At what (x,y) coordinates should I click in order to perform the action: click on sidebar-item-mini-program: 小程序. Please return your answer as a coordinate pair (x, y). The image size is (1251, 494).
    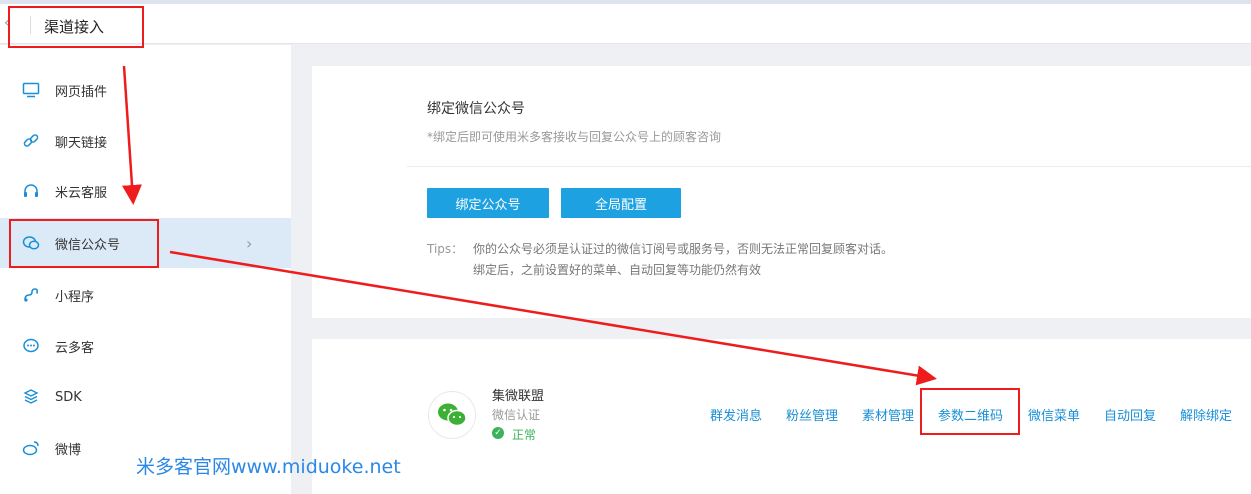
    Looking at the image, I should click on (145, 295).